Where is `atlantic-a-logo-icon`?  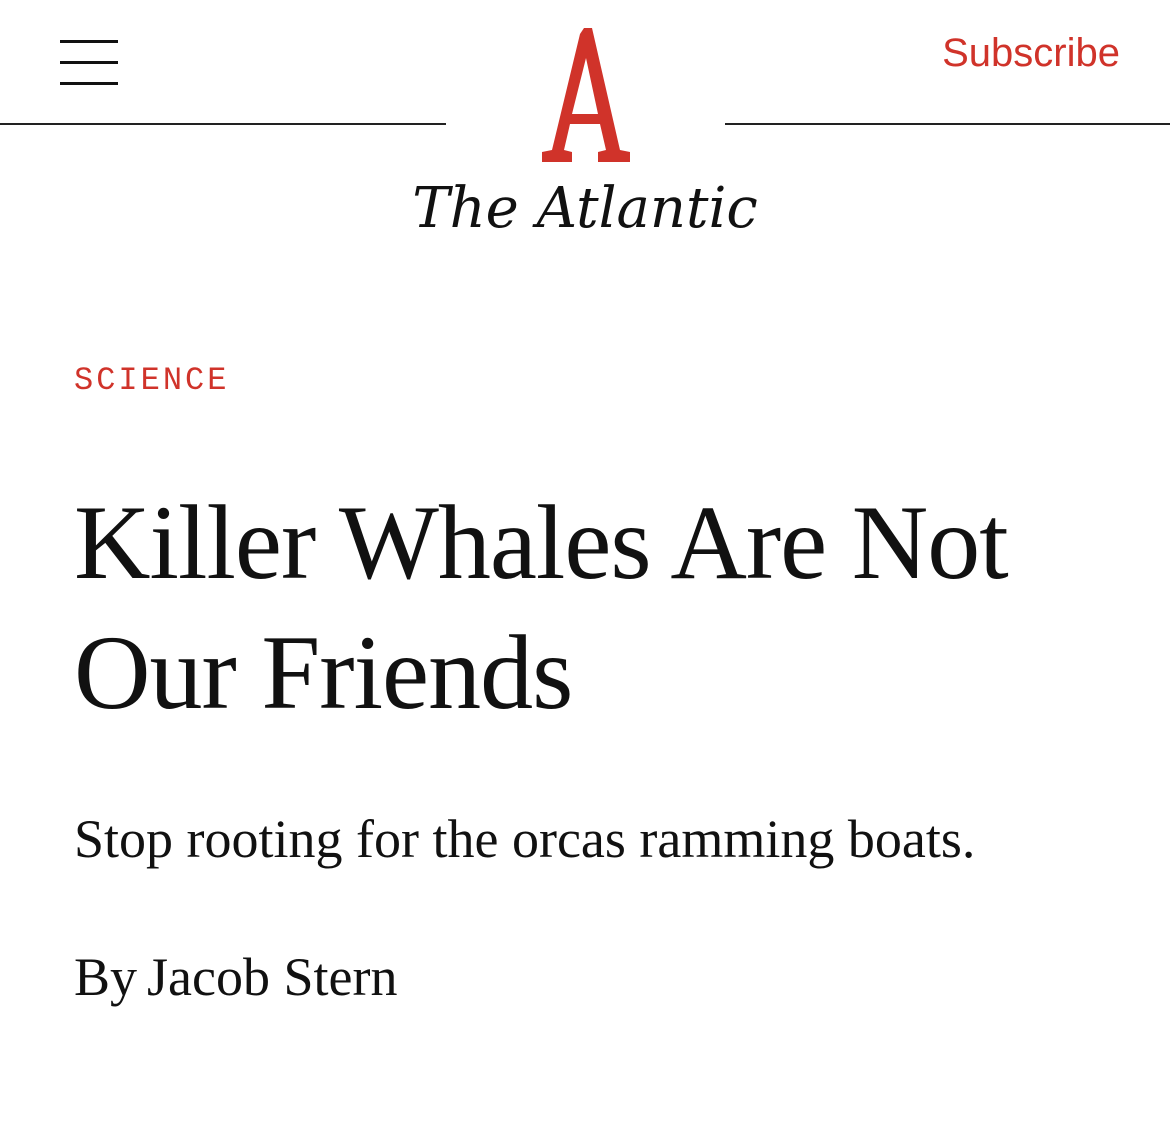
atlantic-a-logo-icon is located at coordinates (586, 95).